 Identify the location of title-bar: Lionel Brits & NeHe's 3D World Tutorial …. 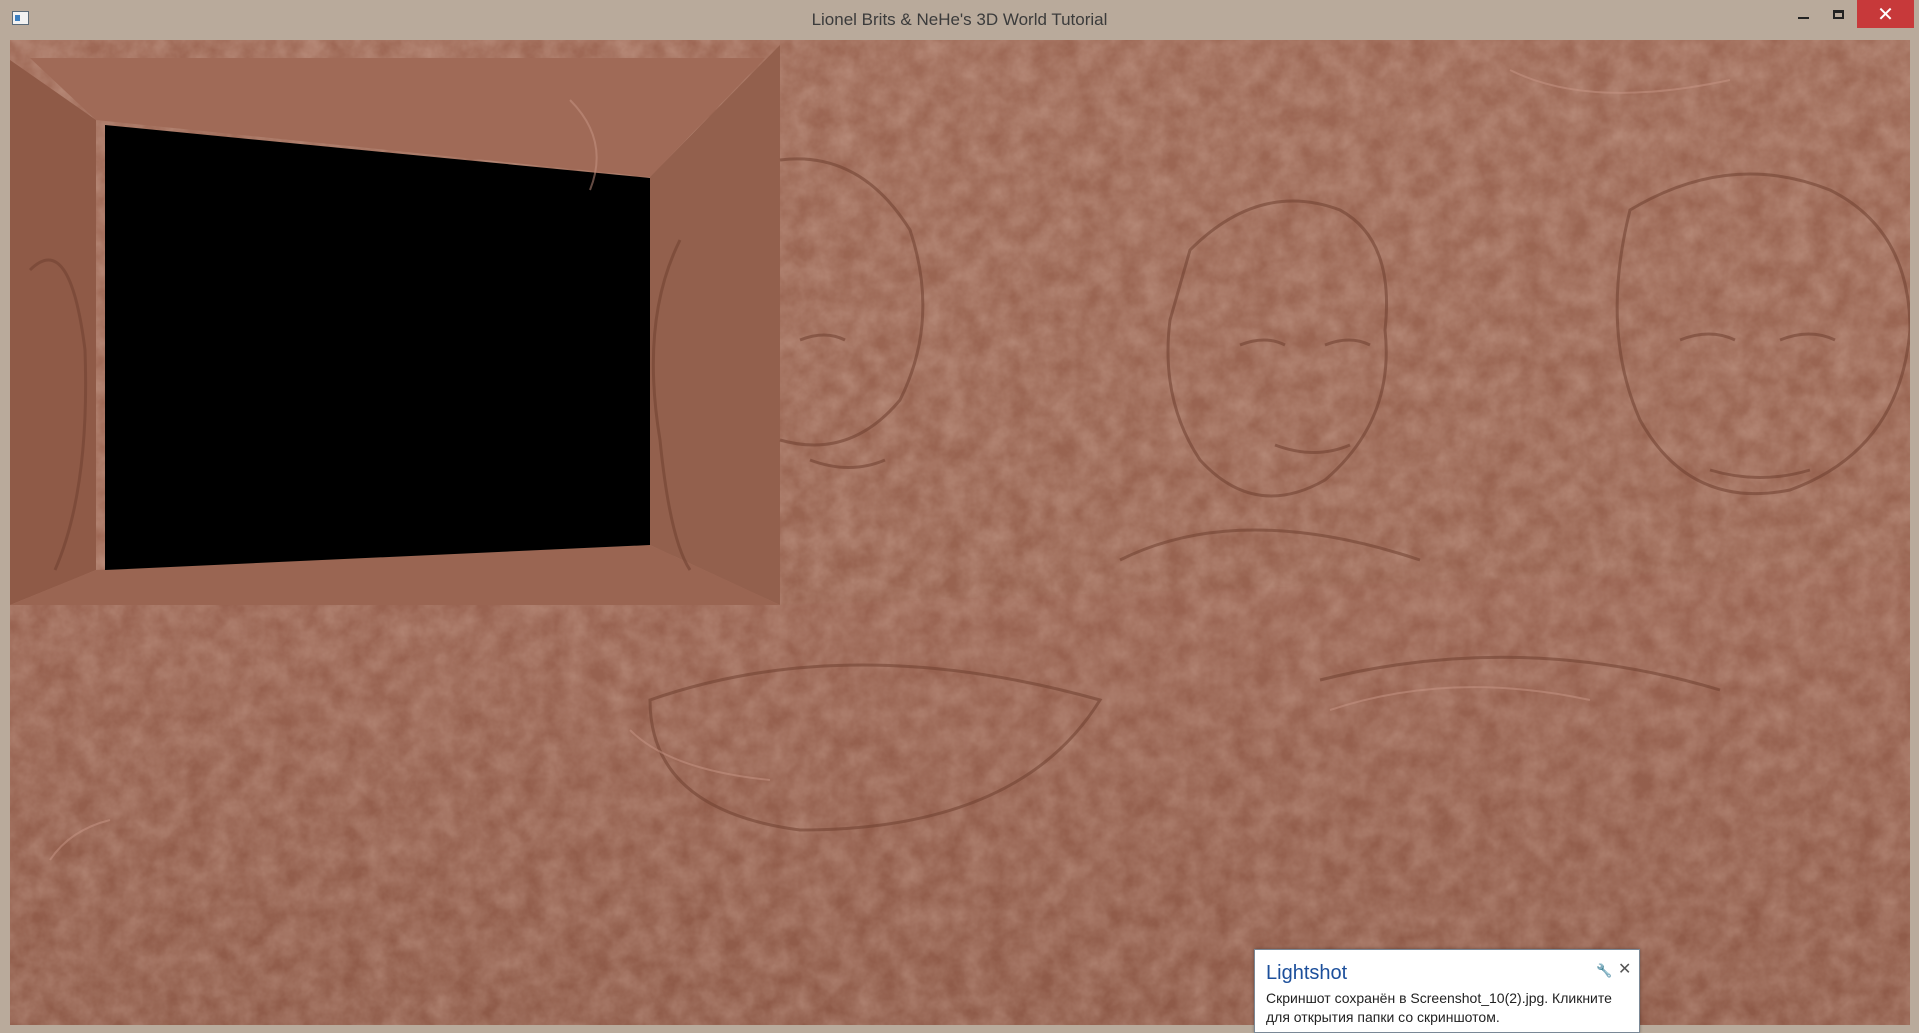
(959, 20).